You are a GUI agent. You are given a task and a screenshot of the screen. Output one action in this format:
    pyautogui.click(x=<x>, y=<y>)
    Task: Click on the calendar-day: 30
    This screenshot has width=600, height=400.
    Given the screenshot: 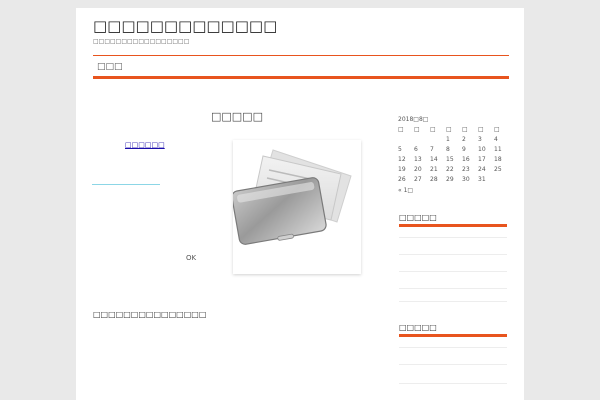 What is the action you would take?
    pyautogui.click(x=466, y=179)
    